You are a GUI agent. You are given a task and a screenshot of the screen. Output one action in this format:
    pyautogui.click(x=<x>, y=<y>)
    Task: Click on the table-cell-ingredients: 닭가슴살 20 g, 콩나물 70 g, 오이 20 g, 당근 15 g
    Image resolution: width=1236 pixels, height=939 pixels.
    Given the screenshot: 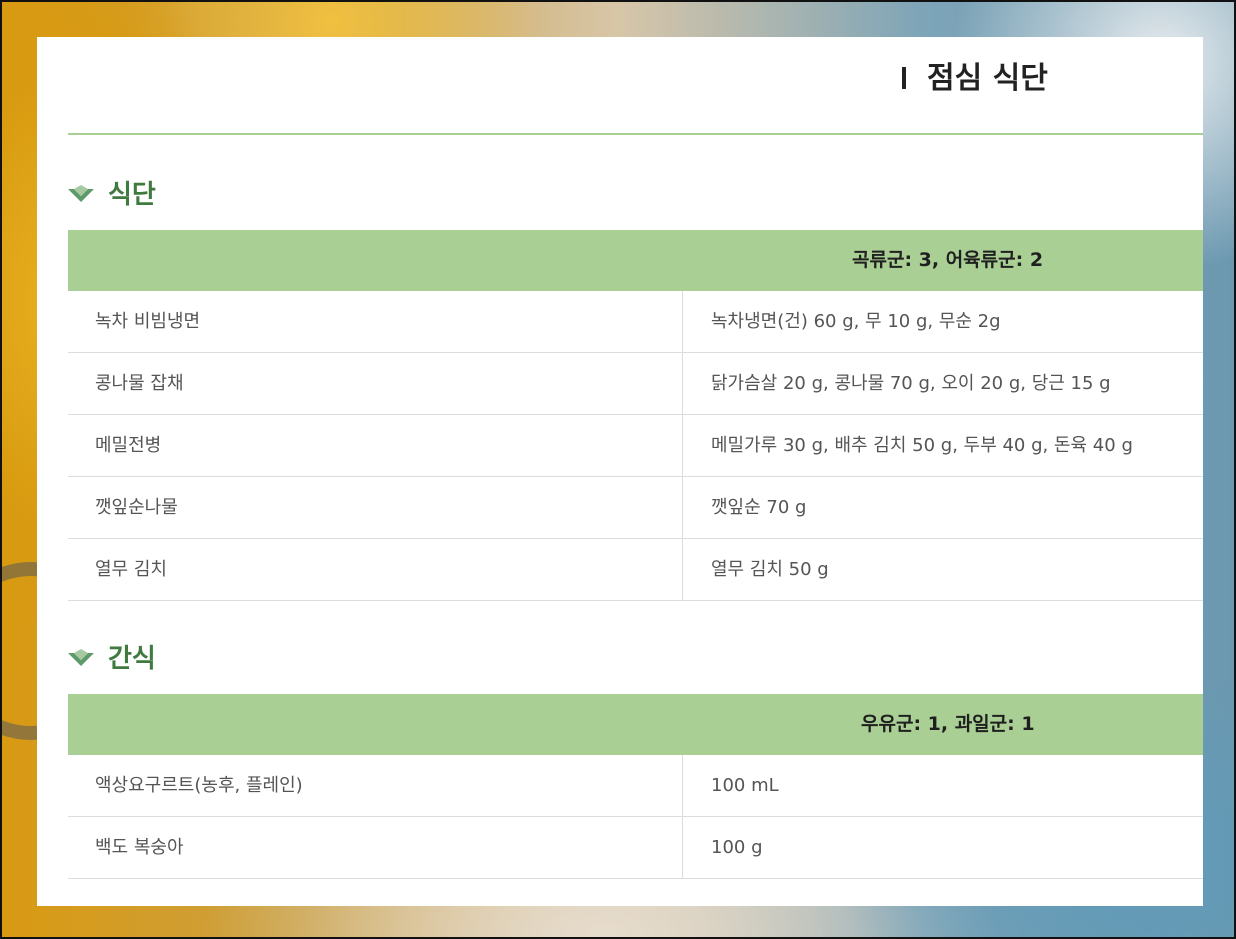 What is the action you would take?
    pyautogui.click(x=911, y=383)
    